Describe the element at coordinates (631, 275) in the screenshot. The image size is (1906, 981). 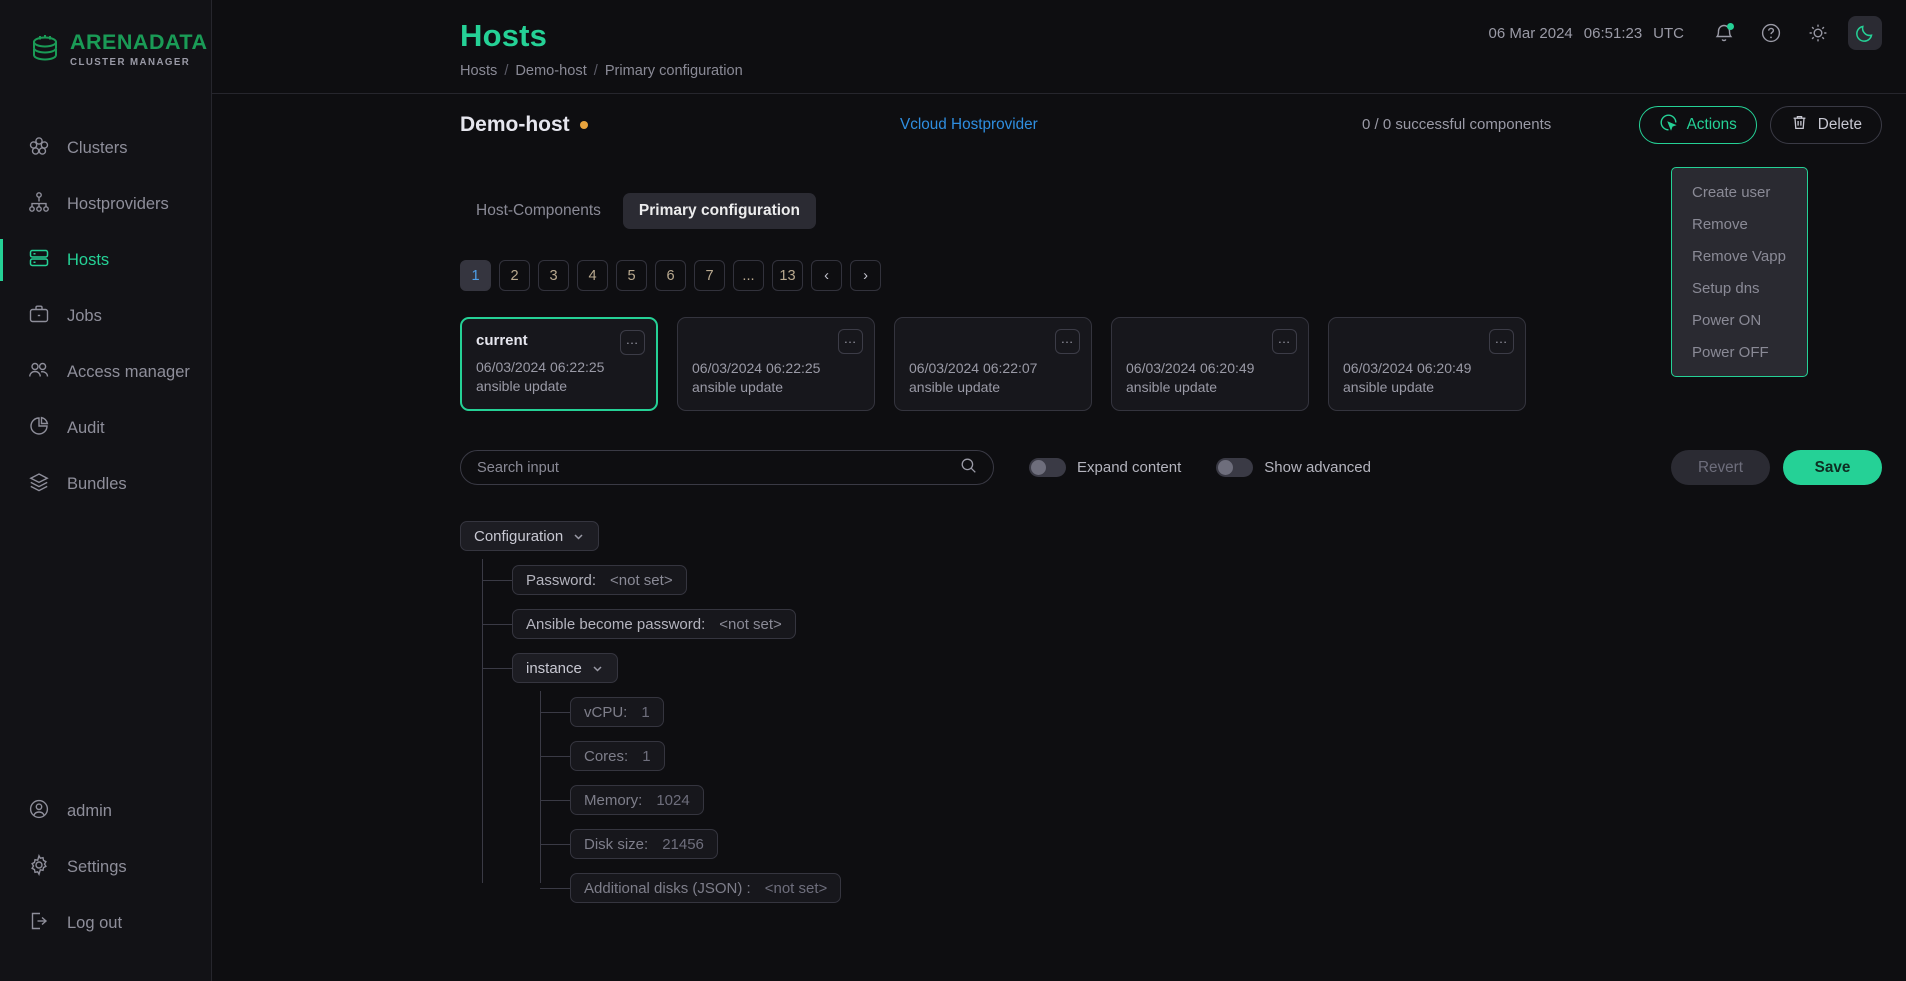
I see `page-button-5: 5` at that location.